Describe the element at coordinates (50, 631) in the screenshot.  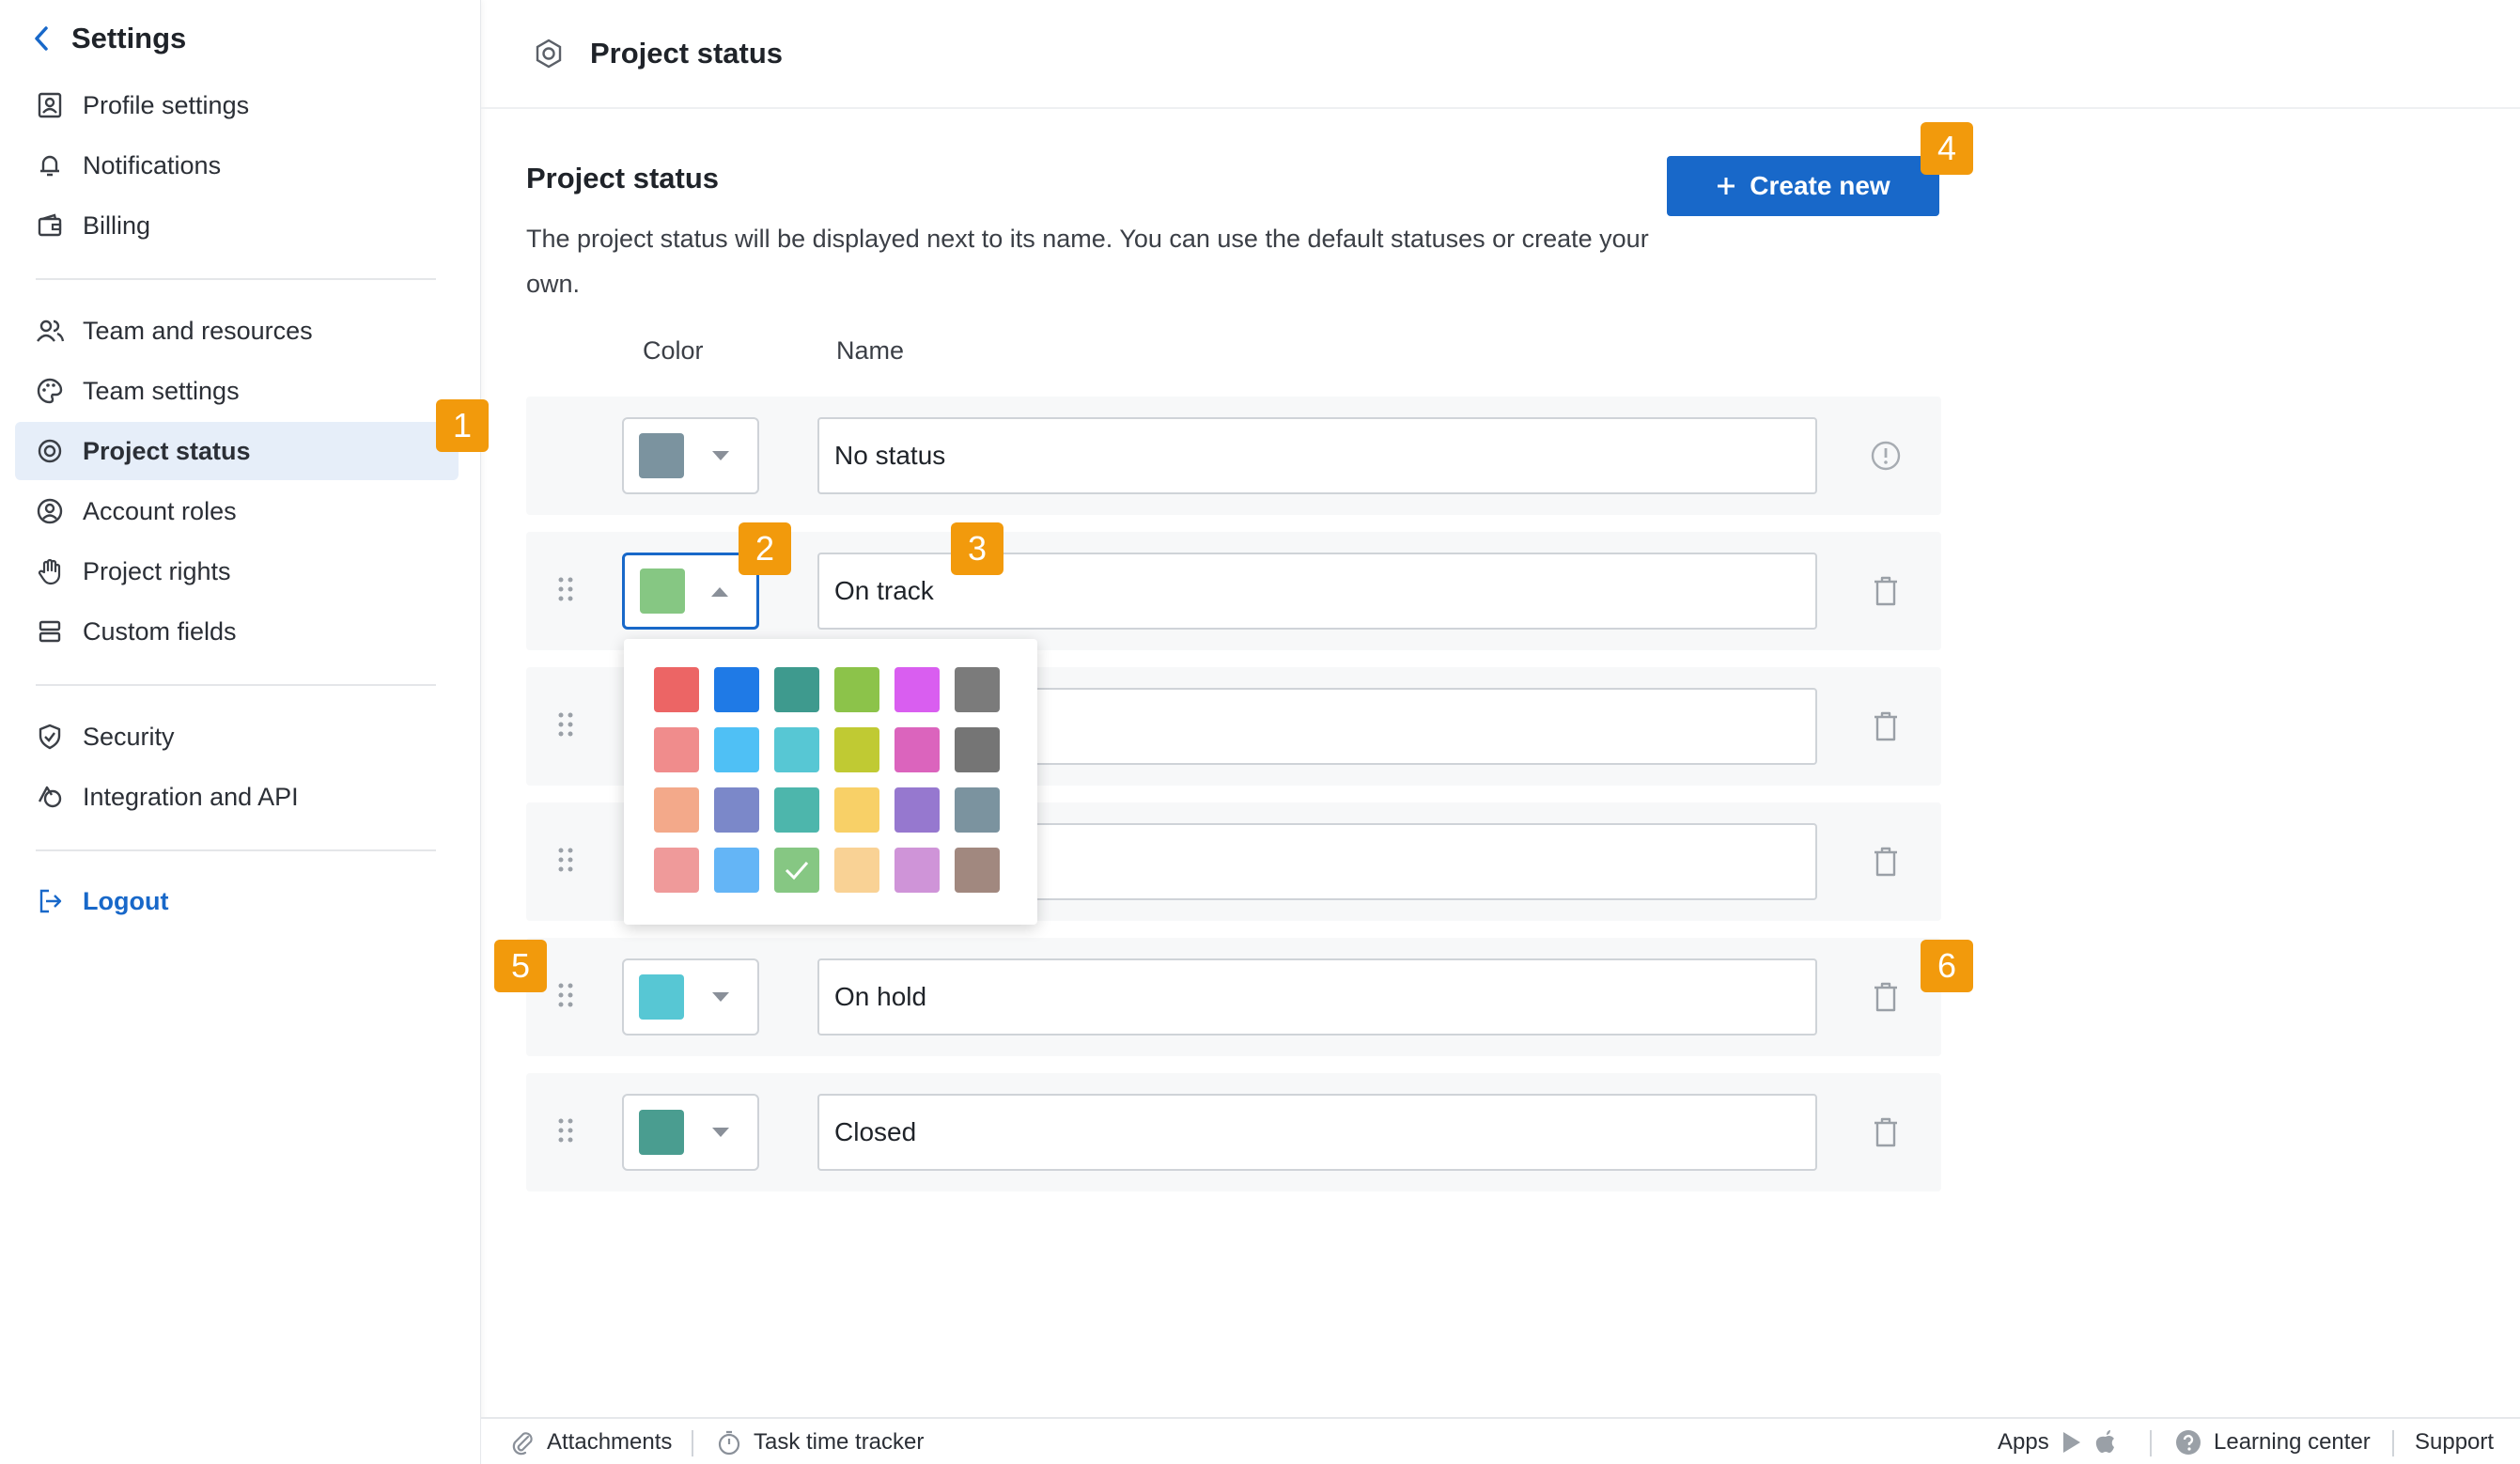
I see `custom-fields-icon` at that location.